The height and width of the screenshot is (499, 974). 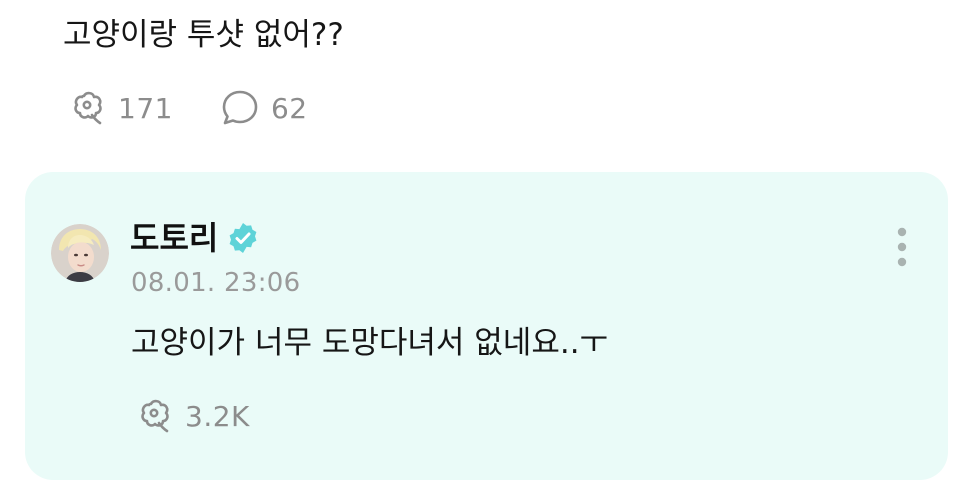 What do you see at coordinates (80, 253) in the screenshot?
I see `avatar` at bounding box center [80, 253].